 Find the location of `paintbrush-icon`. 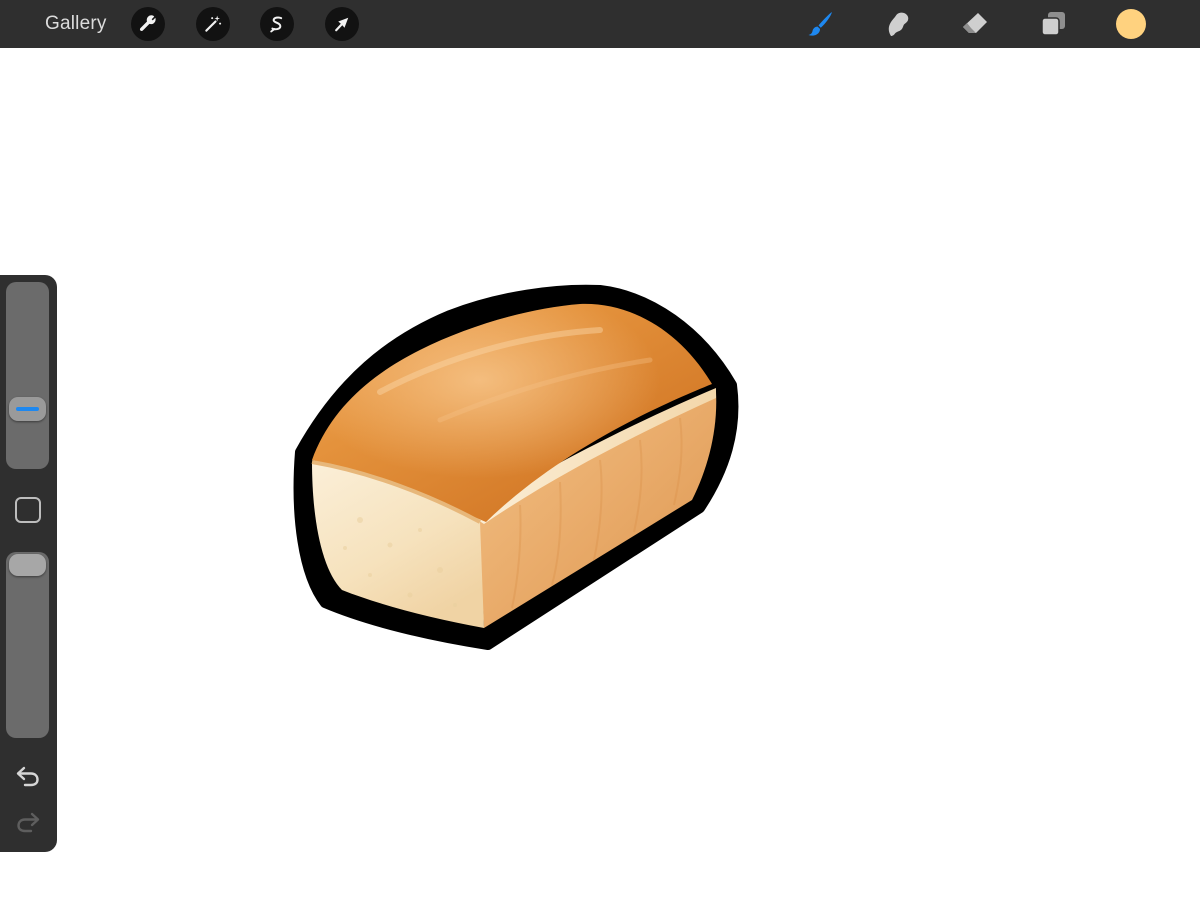

paintbrush-icon is located at coordinates (820, 24).